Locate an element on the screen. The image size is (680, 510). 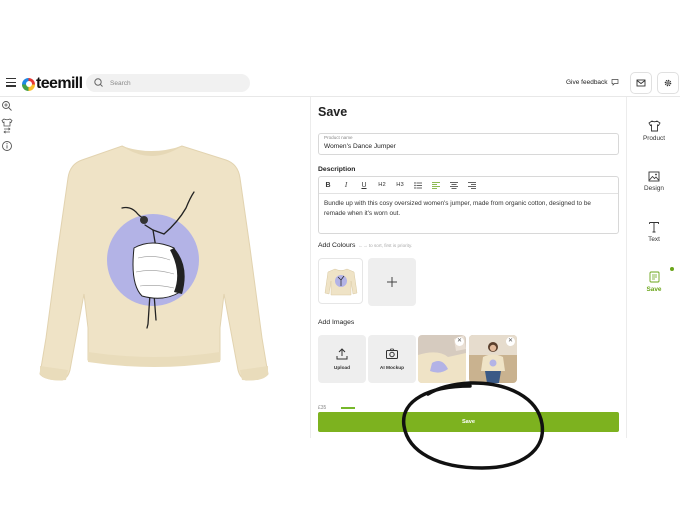
remove-photo-1-button: ✕ is located at coordinates (459, 341).